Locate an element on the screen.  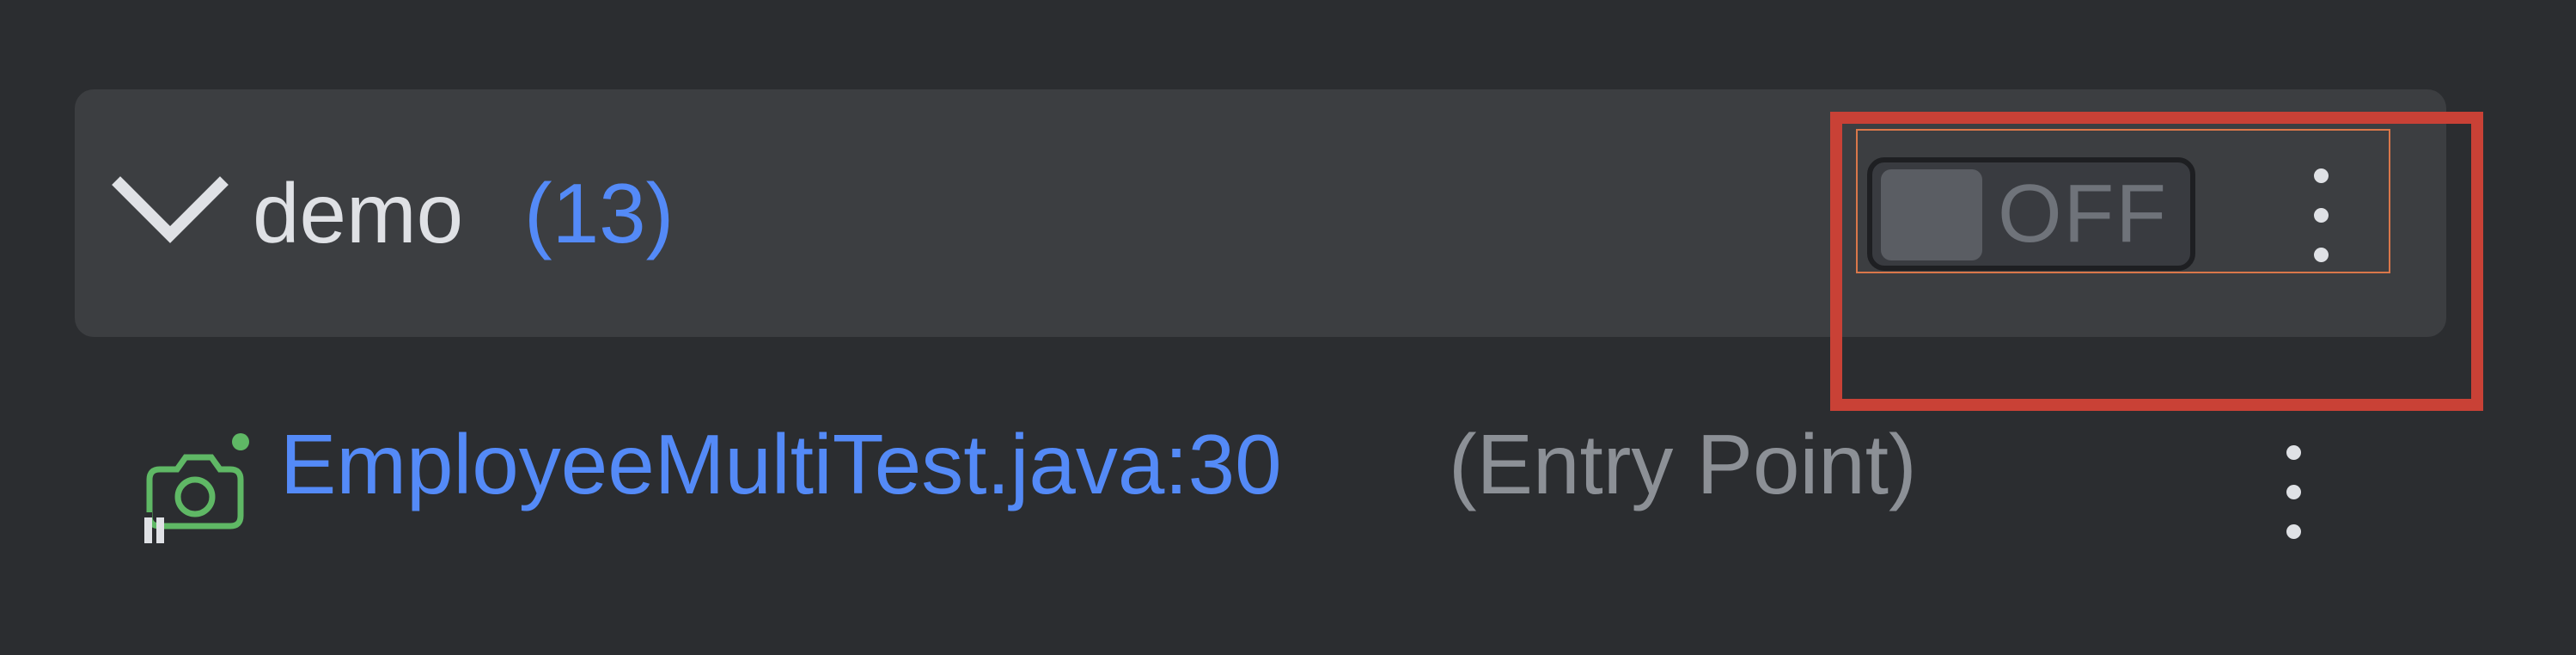
breakpoint-location-link: EmployeeMultiTest.java:30 is located at coordinates (781, 465).